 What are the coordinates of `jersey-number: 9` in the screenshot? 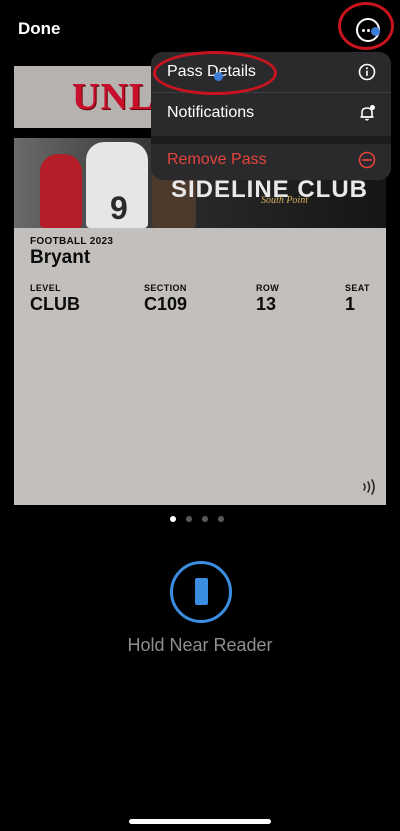 It's located at (119, 208).